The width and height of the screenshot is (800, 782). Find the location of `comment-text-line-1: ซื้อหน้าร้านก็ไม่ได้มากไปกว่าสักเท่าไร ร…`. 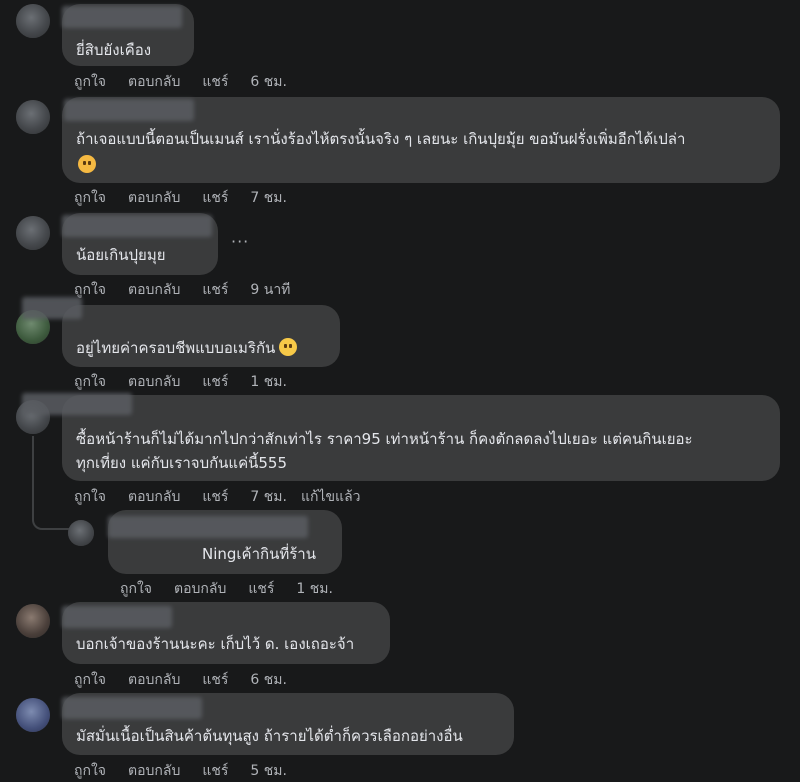

comment-text-line-1: ซื้อหน้าร้านก็ไม่ได้มากไปกว่าสักเท่าไร ร… is located at coordinates (384, 439).